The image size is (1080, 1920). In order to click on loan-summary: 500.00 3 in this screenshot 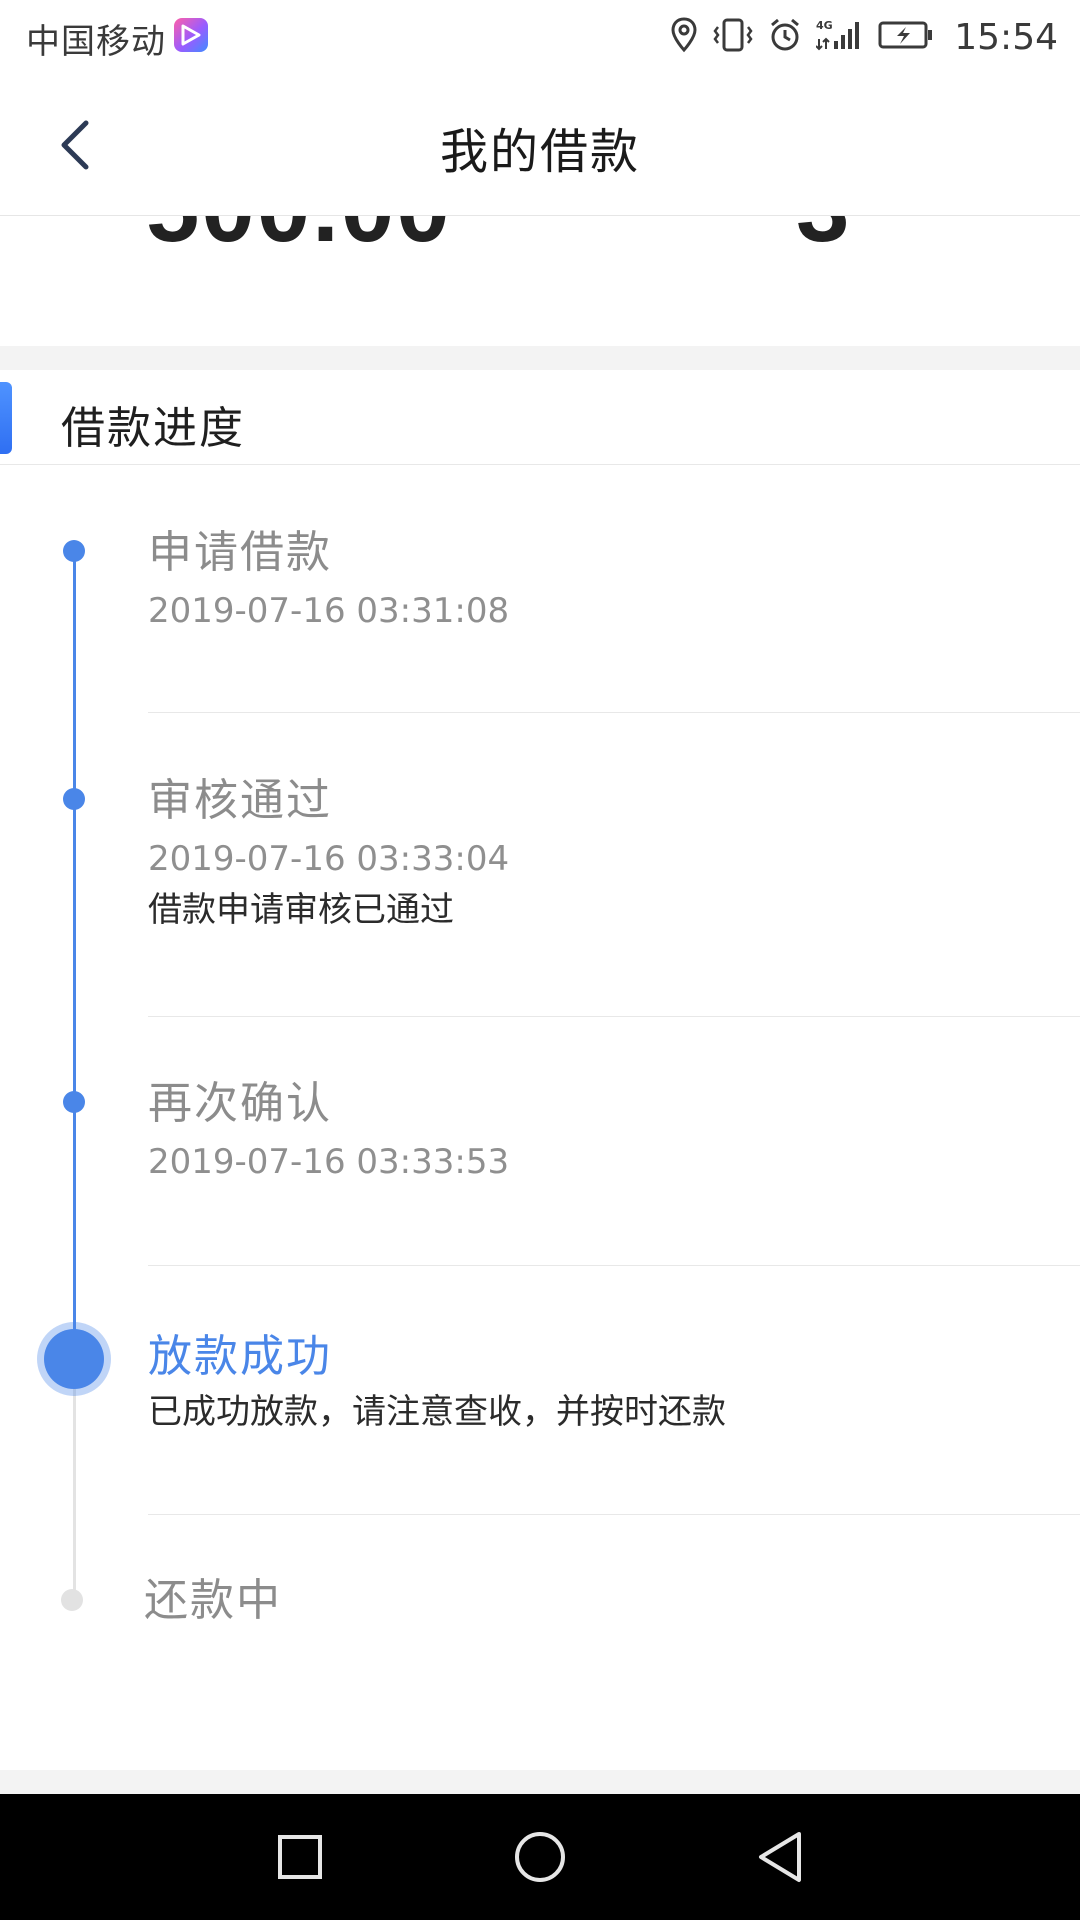, I will do `click(540, 281)`.